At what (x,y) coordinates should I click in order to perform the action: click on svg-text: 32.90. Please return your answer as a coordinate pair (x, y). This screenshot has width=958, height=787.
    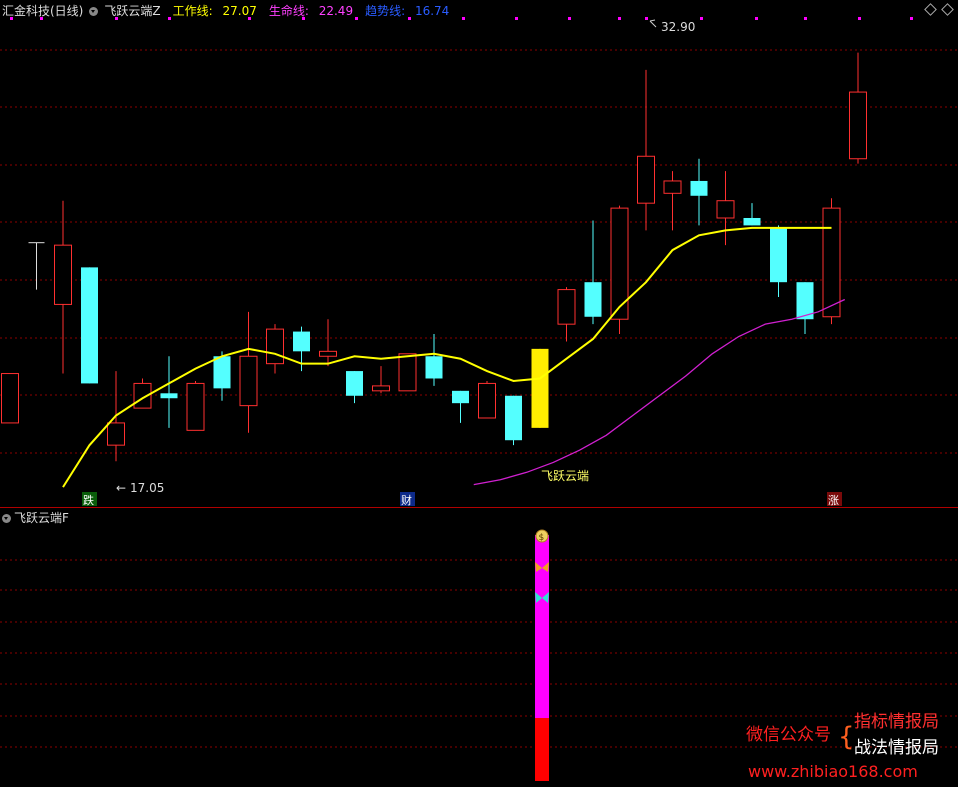
    Looking at the image, I should click on (678, 27).